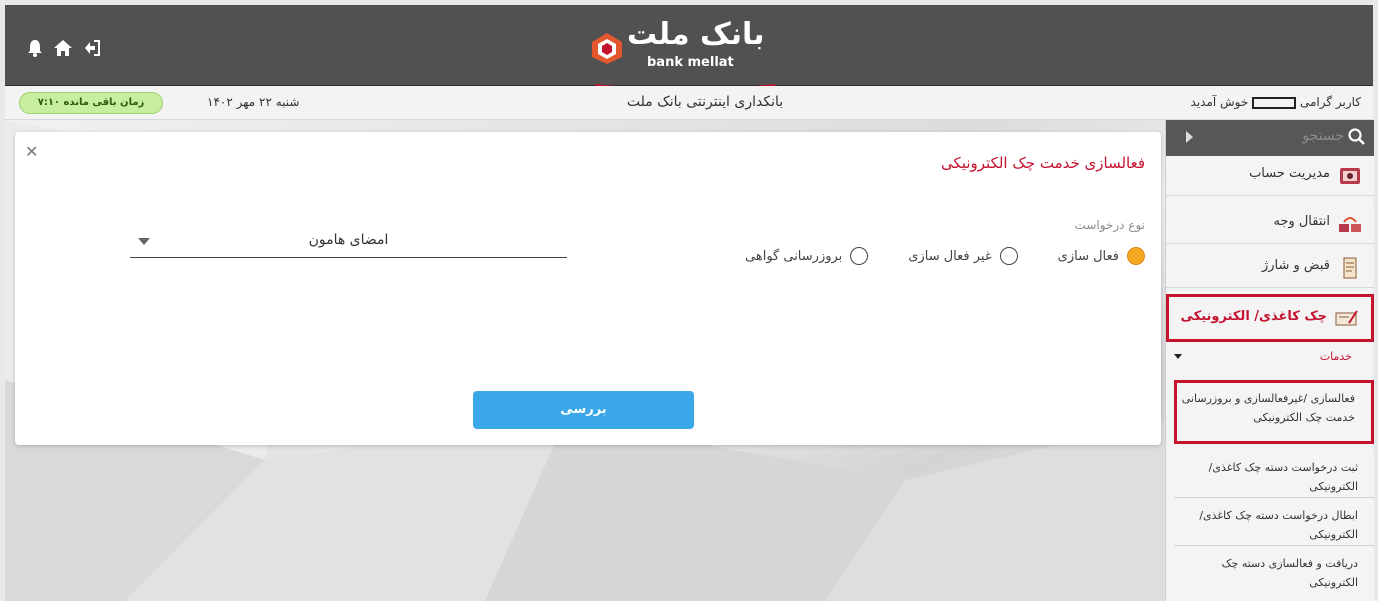  What do you see at coordinates (1295, 265) in the screenshot?
I see `sidebar-item-label: قبض و شارژ` at bounding box center [1295, 265].